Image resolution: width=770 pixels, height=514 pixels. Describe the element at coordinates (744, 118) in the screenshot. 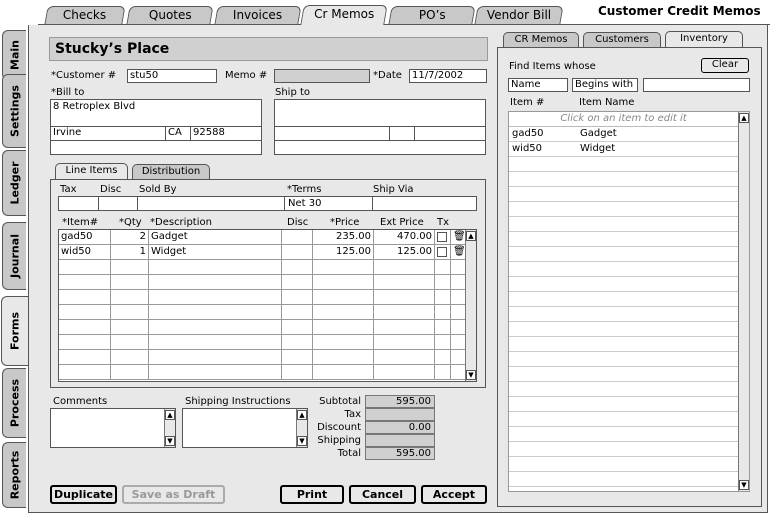

I see `inventory-scroll-up-icon: ▲` at that location.